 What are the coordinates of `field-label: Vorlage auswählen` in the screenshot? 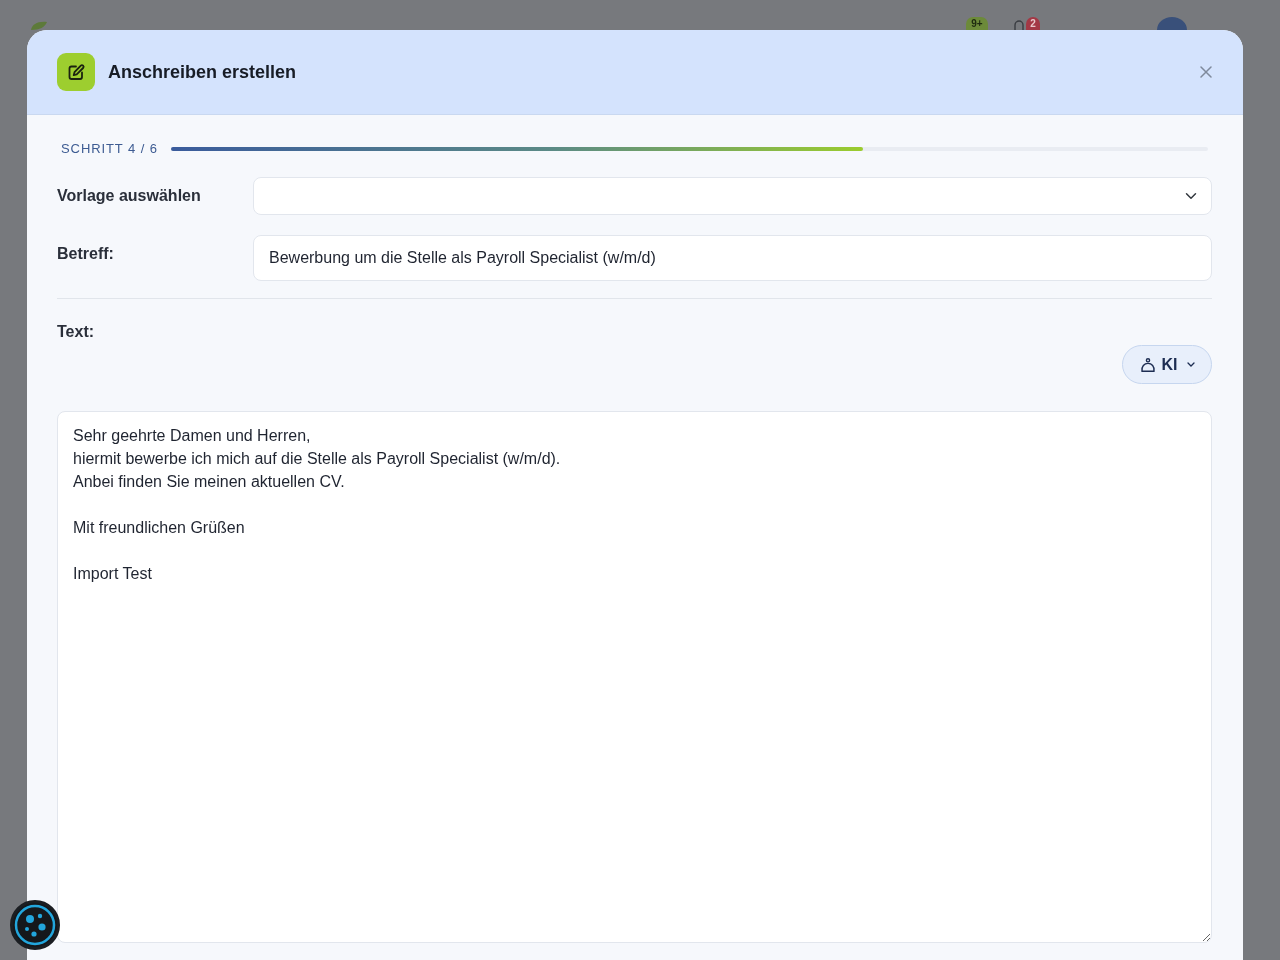 It's located at (129, 196).